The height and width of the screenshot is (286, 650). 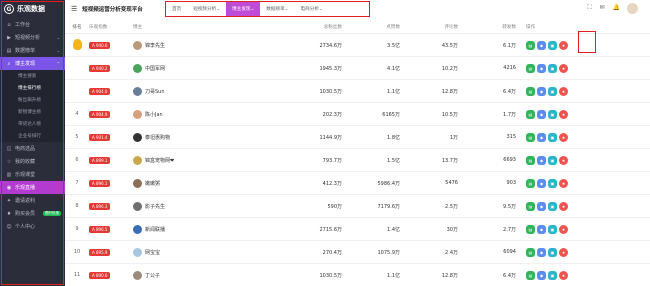 I want to click on blogger-cell: 锦李先生, so click(x=210, y=45).